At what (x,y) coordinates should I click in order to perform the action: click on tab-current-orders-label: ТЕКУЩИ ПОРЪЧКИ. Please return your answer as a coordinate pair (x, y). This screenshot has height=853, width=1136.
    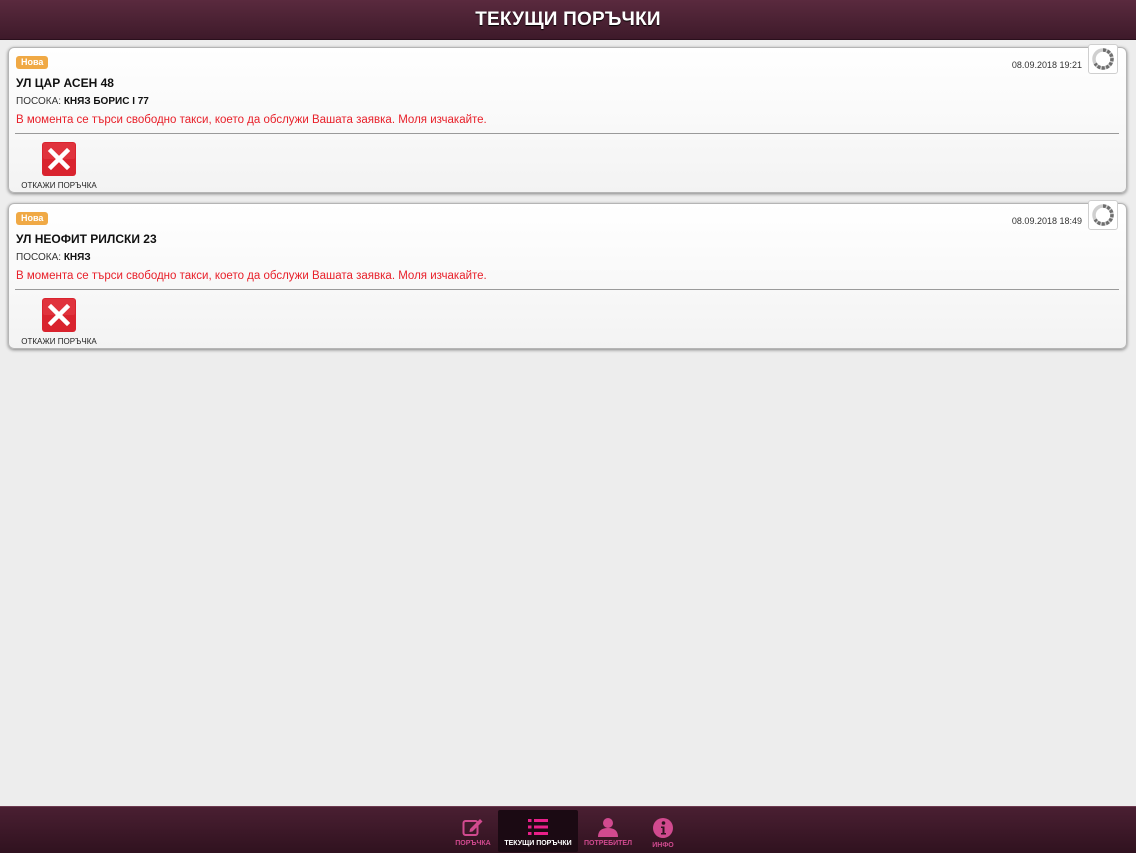
    Looking at the image, I should click on (538, 843).